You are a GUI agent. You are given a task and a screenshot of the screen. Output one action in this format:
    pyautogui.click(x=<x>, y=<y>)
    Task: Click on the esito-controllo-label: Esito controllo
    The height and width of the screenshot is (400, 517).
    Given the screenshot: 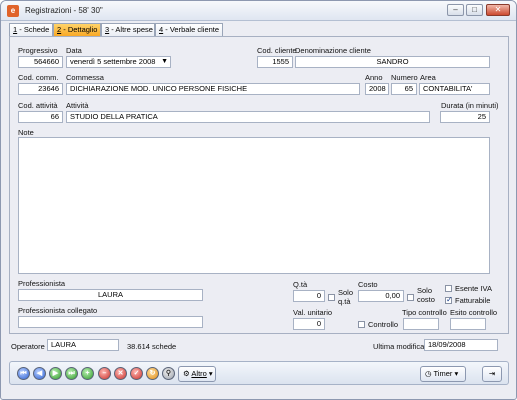 What is the action you would take?
    pyautogui.click(x=474, y=312)
    